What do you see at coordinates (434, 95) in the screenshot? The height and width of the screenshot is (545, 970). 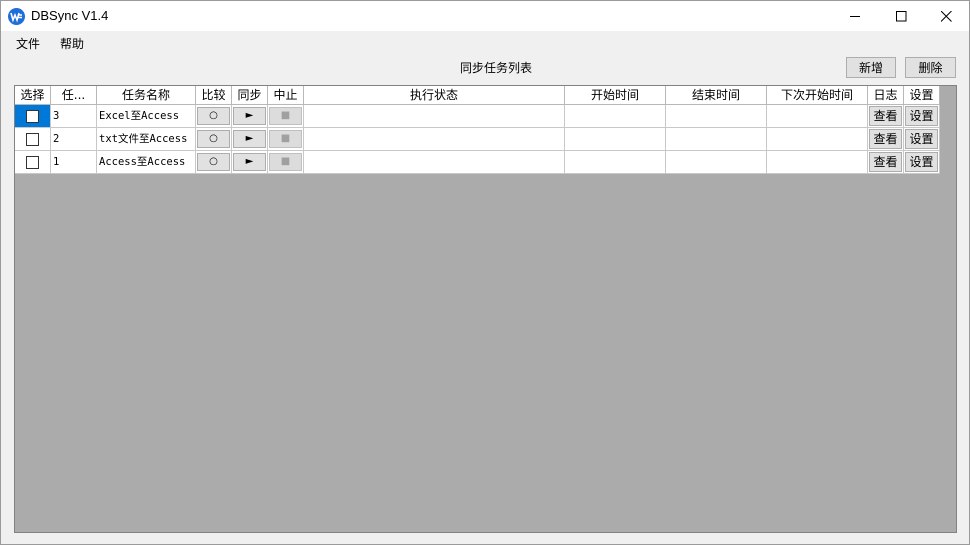 I see `header-status: 执行状态` at bounding box center [434, 95].